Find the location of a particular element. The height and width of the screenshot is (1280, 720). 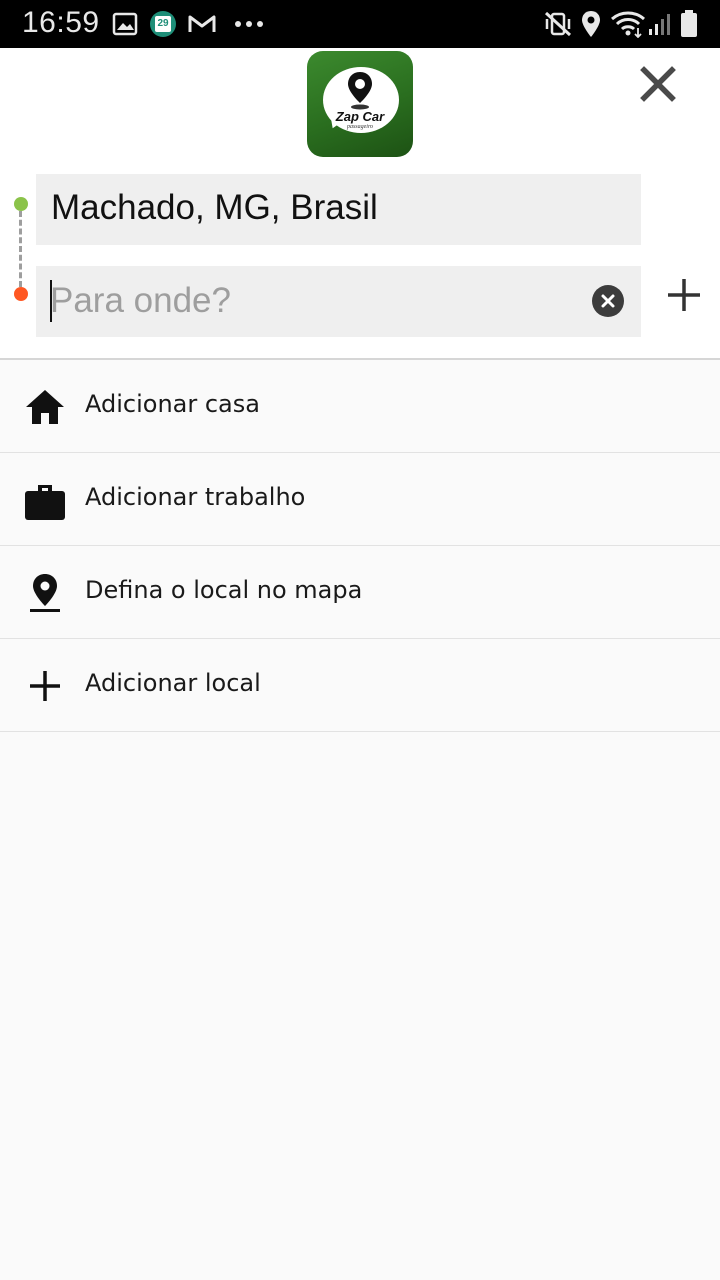

gmail-icon is located at coordinates (202, 23).